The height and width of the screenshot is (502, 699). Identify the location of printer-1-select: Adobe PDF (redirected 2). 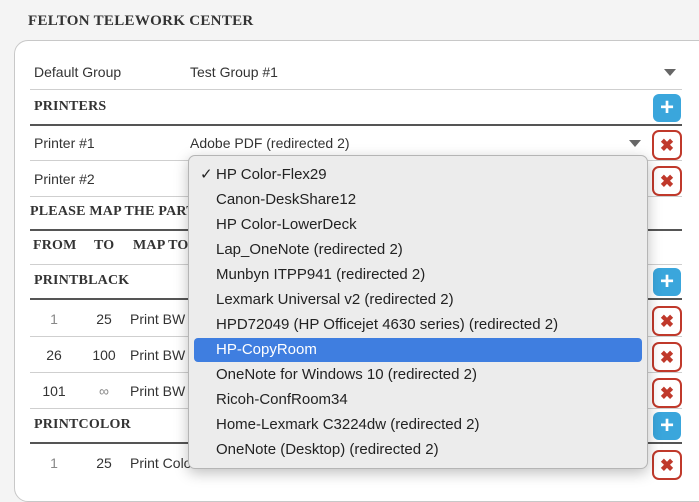
(270, 143).